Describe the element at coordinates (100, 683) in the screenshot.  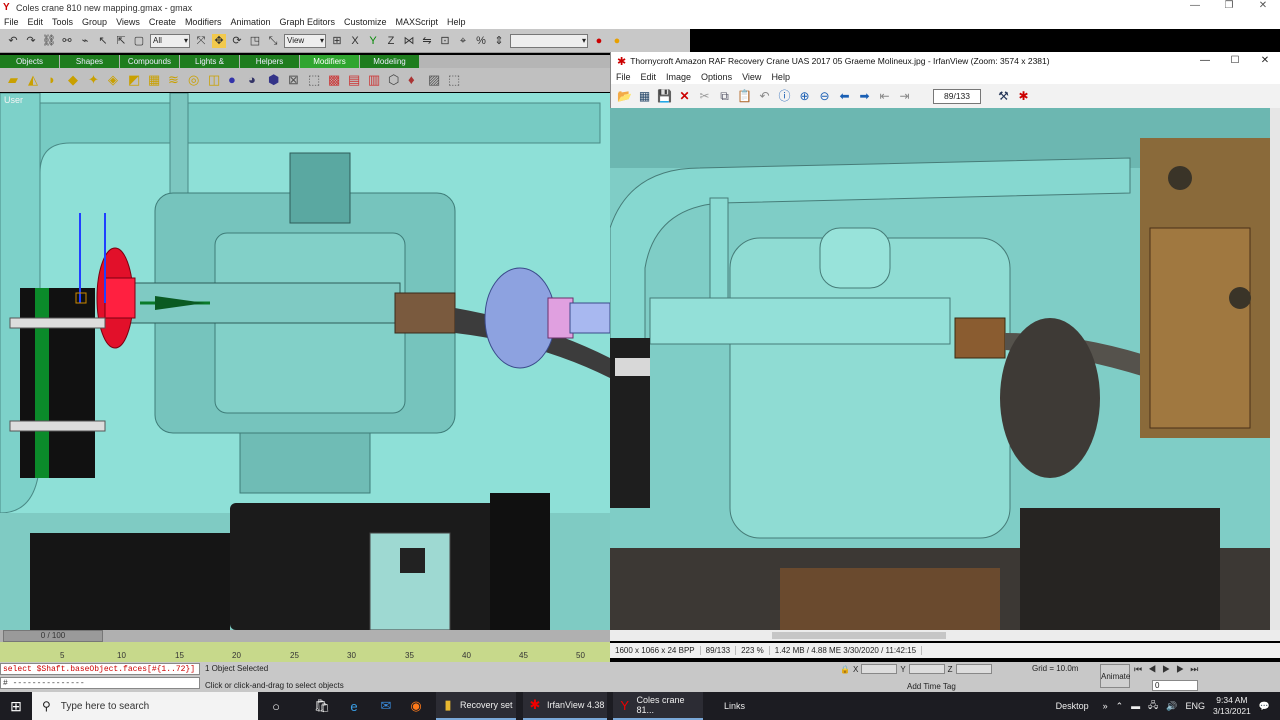
I see `maxscript-listener-output: # ---------------` at that location.